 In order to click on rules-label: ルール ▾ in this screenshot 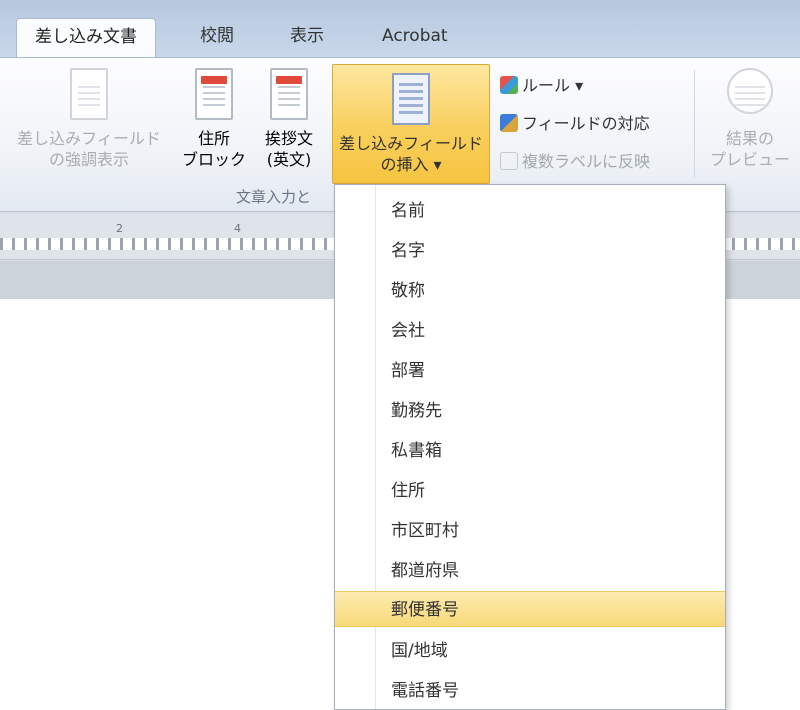, I will do `click(553, 85)`.